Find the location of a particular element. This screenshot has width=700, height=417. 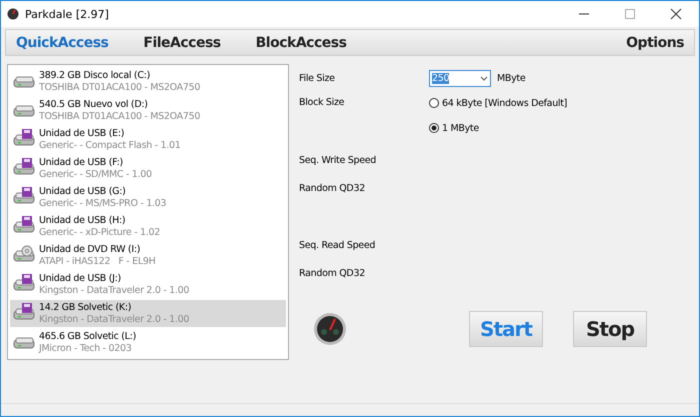

window-title: Parkdale [2.97] is located at coordinates (67, 14).